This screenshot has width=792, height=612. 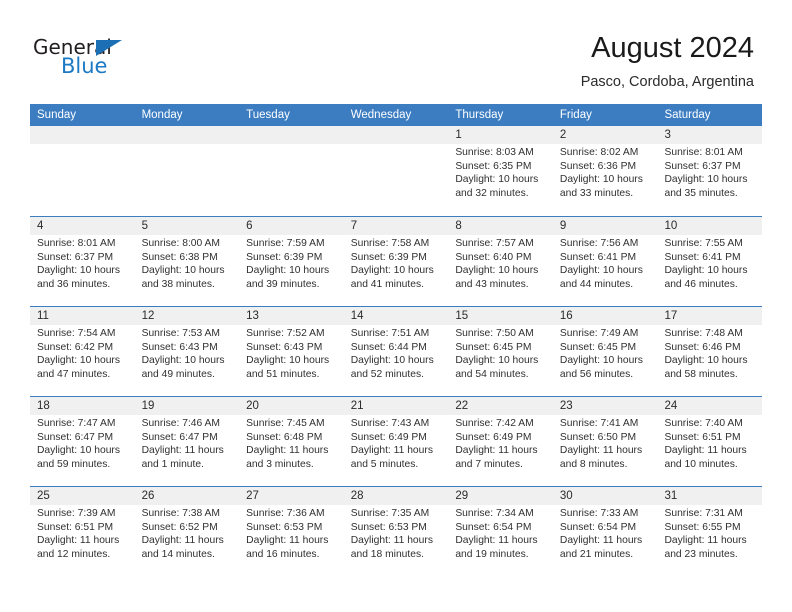 What do you see at coordinates (354, 226) in the screenshot?
I see `day-number: 7` at bounding box center [354, 226].